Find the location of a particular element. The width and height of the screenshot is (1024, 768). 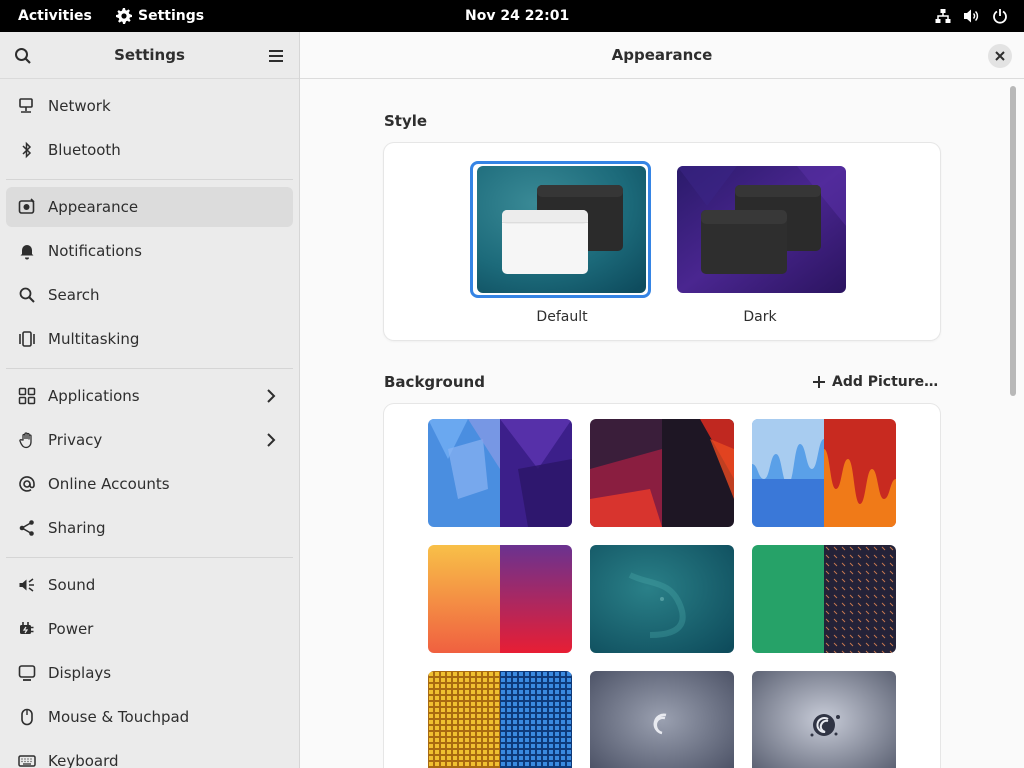

sidebar-item-label: Multitasking is located at coordinates (94, 339).